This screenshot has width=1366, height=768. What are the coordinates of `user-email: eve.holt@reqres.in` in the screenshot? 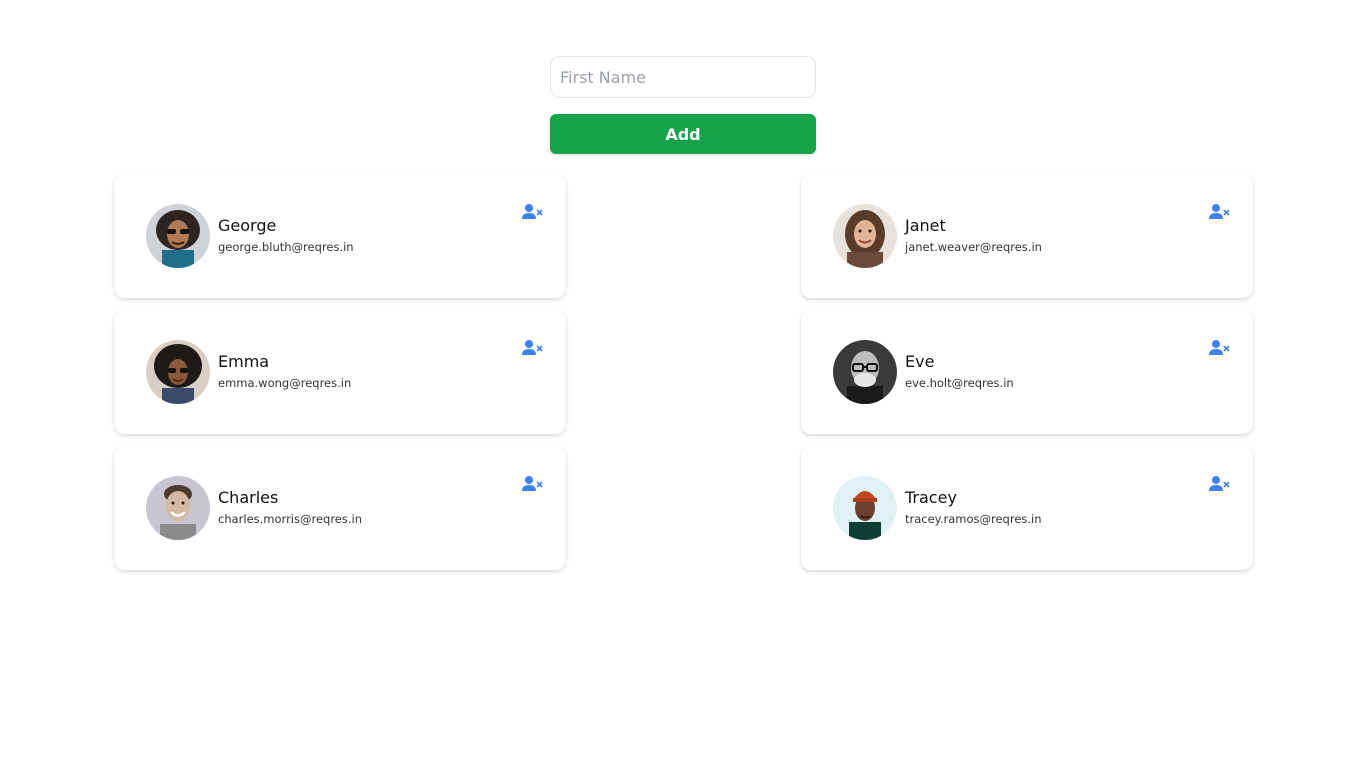 It's located at (959, 383).